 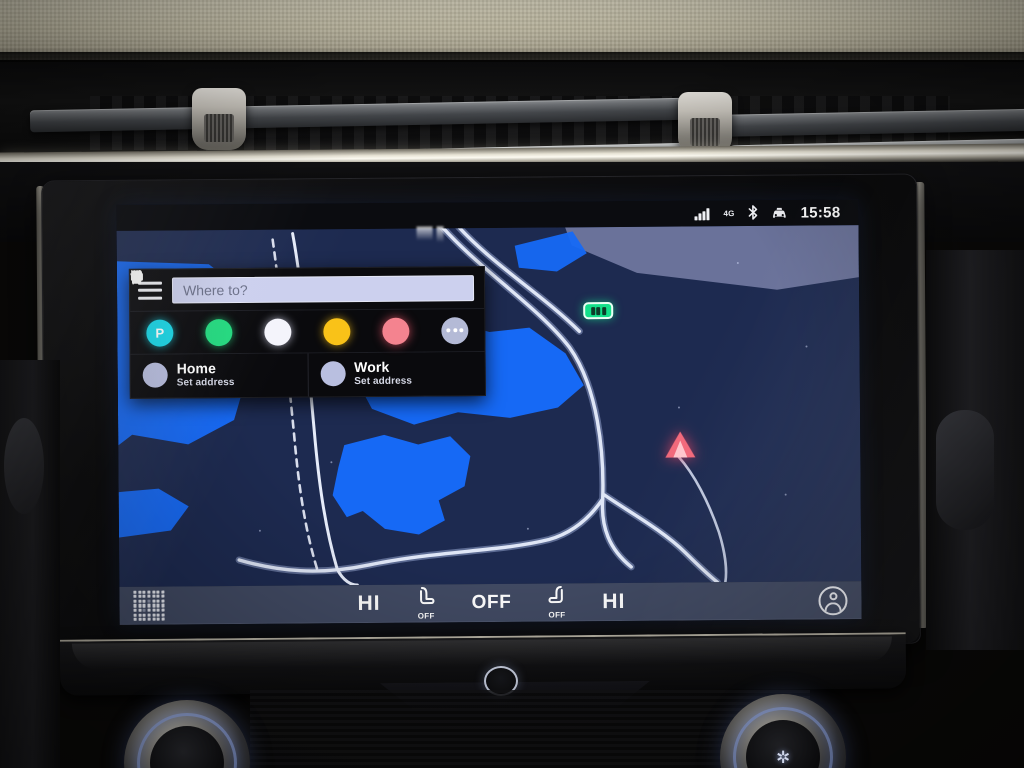 I want to click on shortcut-home-subtitle: Set address, so click(x=205, y=382).